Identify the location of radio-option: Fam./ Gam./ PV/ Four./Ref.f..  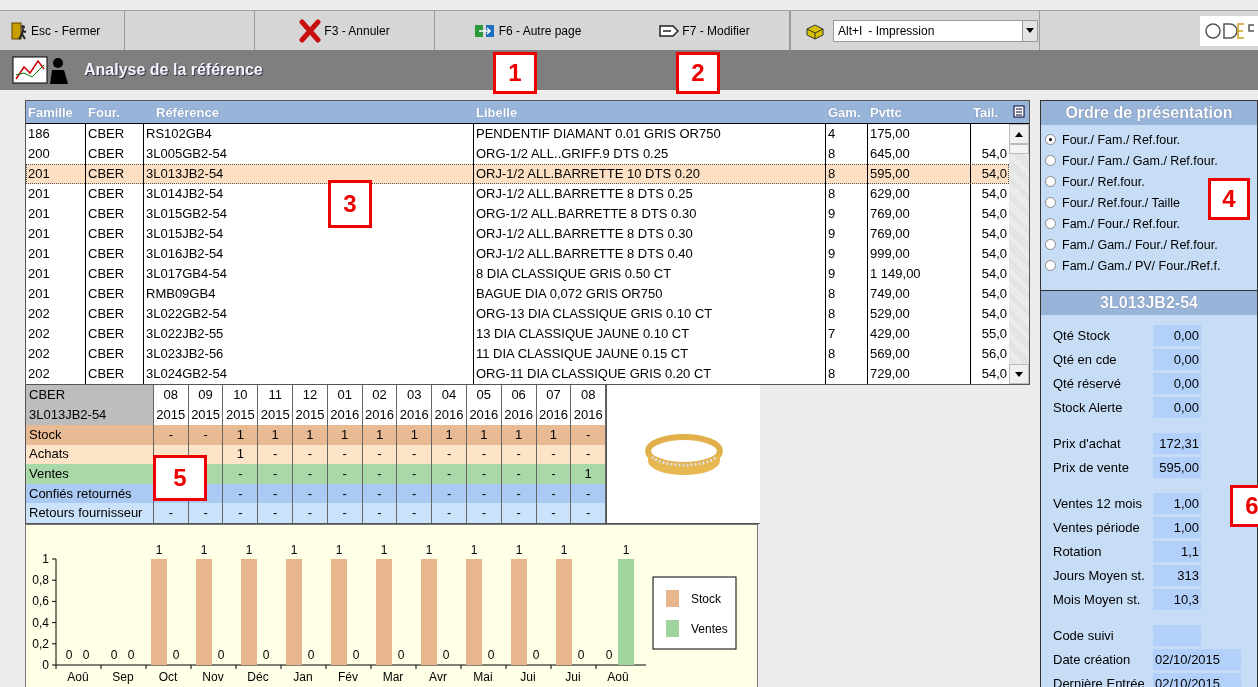
(1133, 265).